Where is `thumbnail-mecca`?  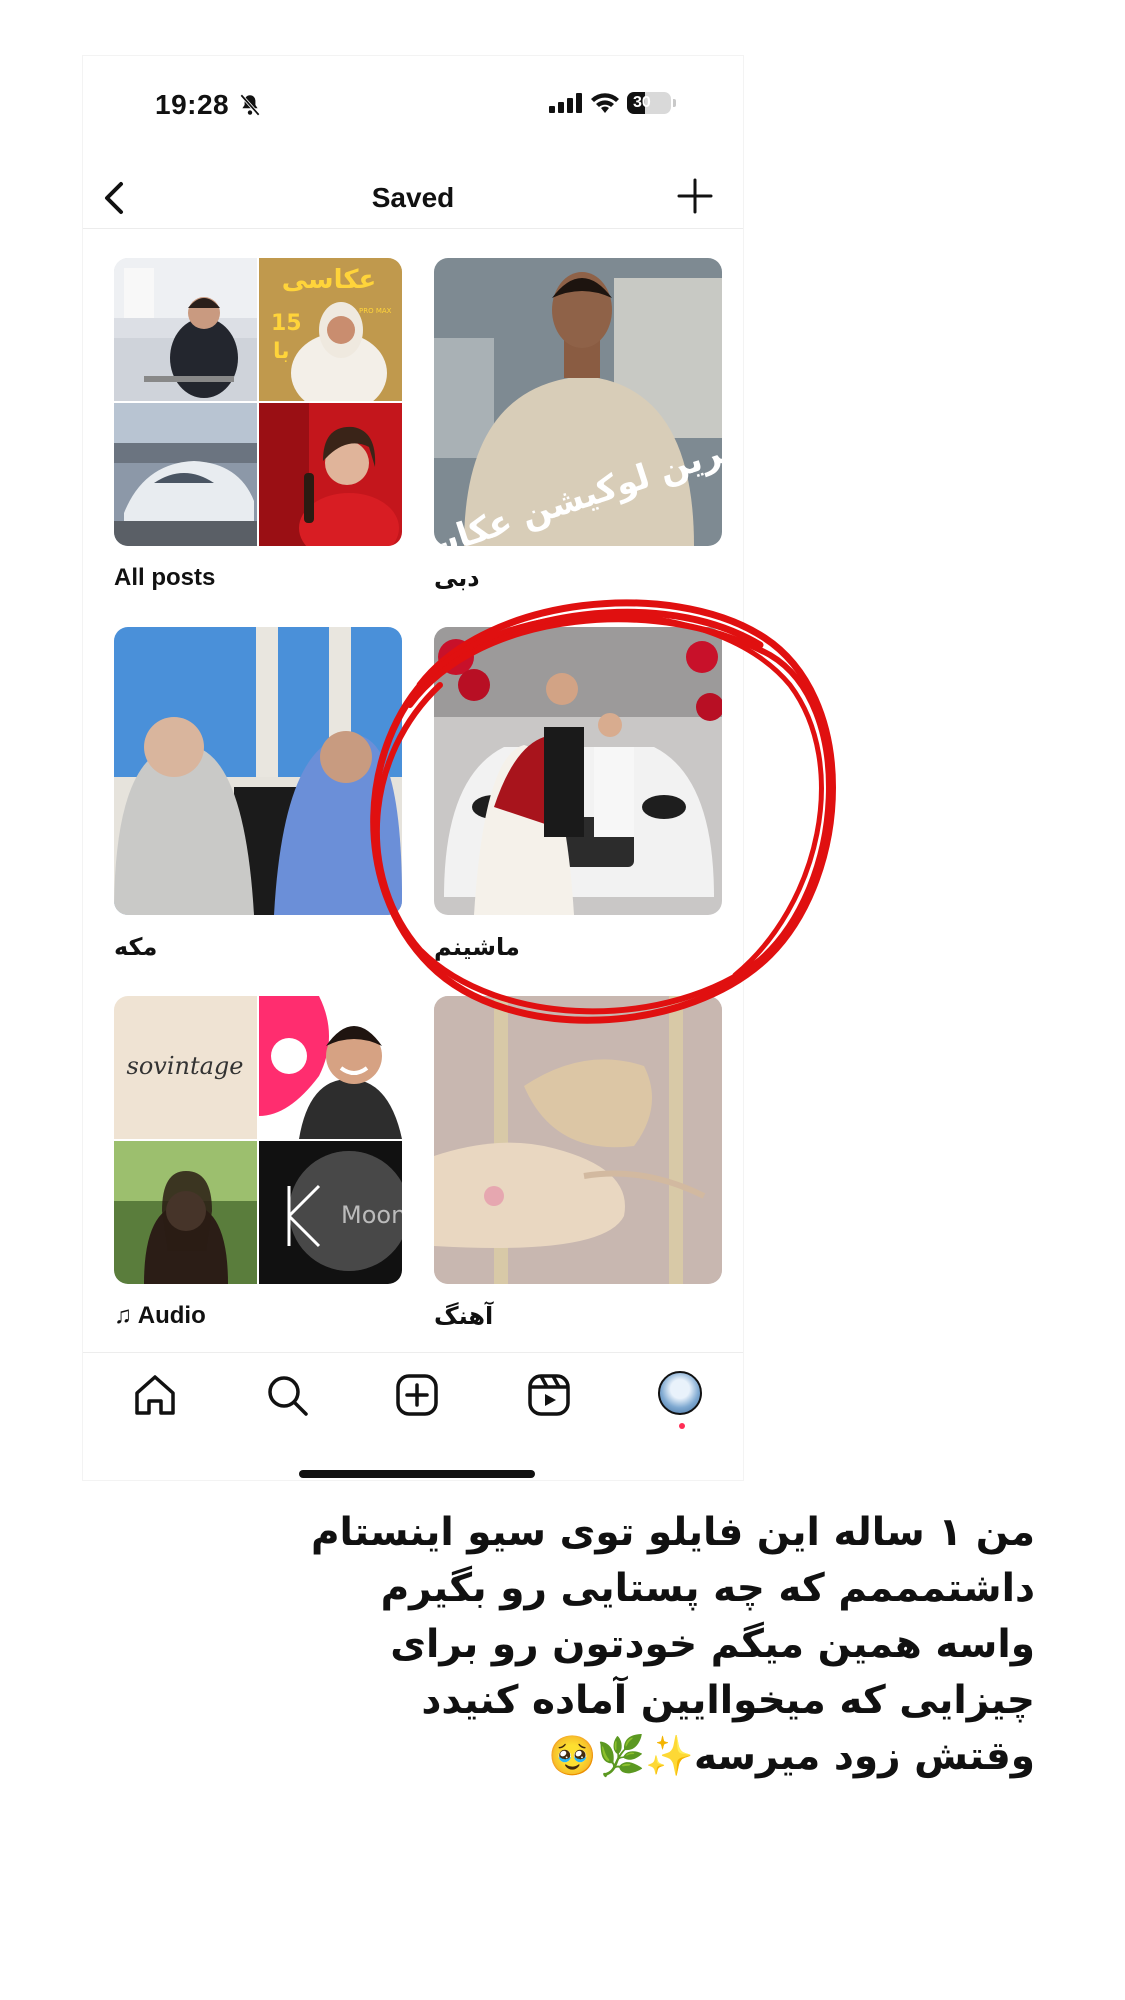 thumbnail-mecca is located at coordinates (258, 771).